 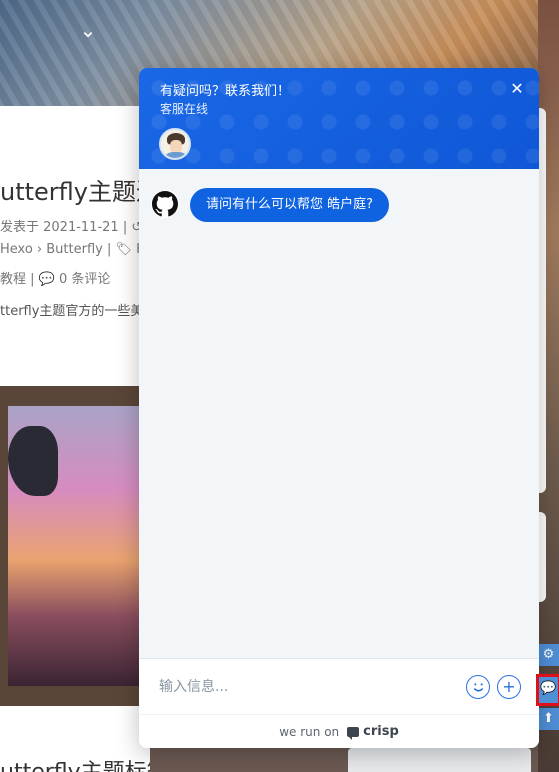 I want to click on crisp-logo: crisp, so click(x=373, y=732).